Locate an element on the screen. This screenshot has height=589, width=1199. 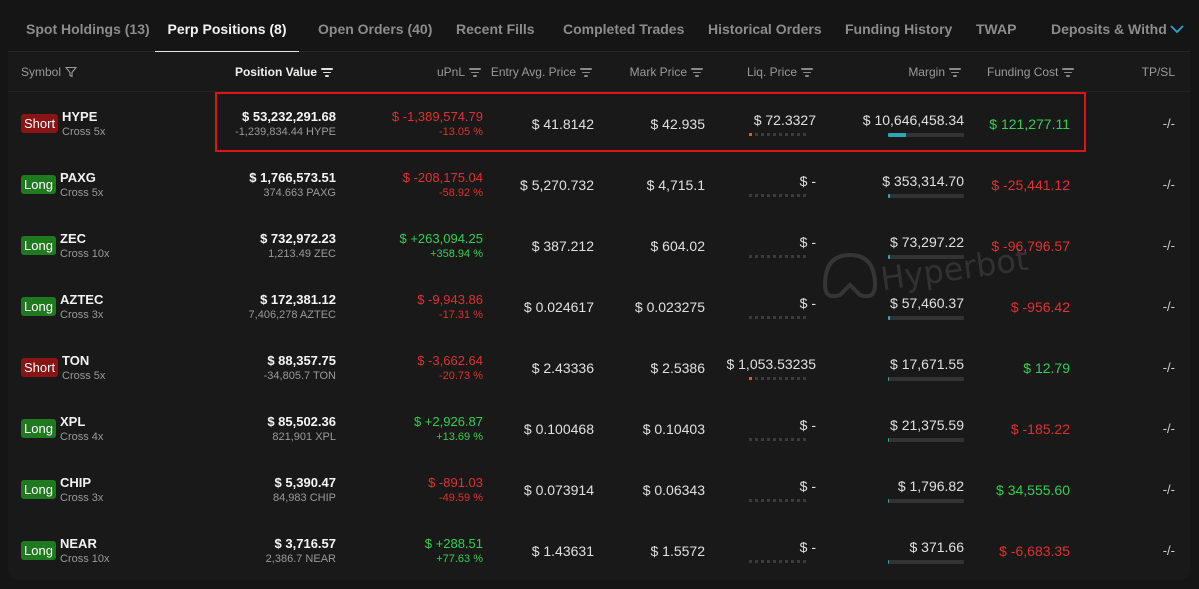
entry-price: $ 1.43631 is located at coordinates (562, 551).